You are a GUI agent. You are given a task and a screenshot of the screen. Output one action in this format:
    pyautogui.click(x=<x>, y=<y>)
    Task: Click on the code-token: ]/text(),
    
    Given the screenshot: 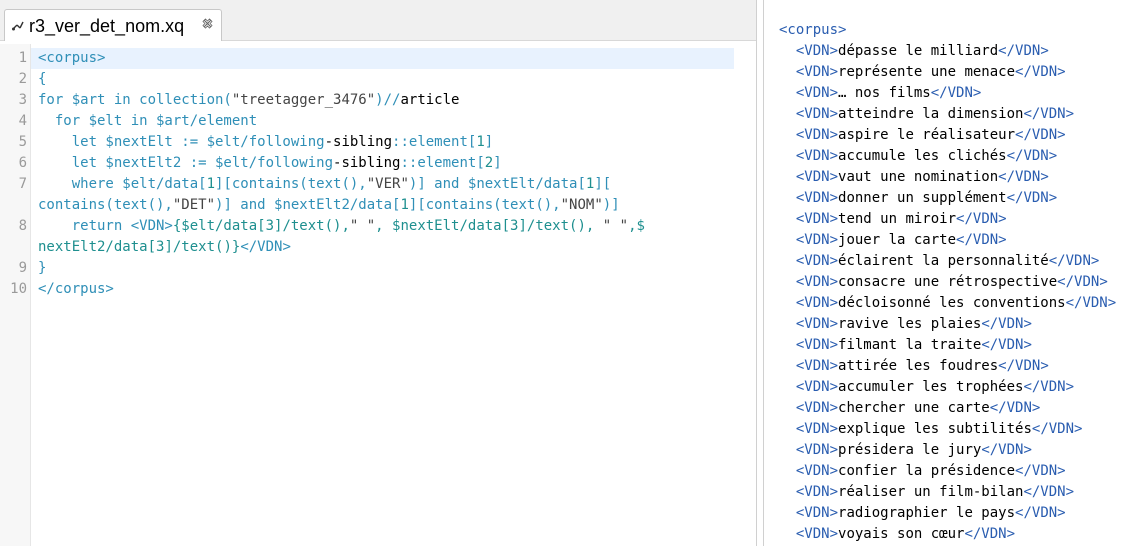 What is the action you would take?
    pyautogui.click(x=312, y=226)
    